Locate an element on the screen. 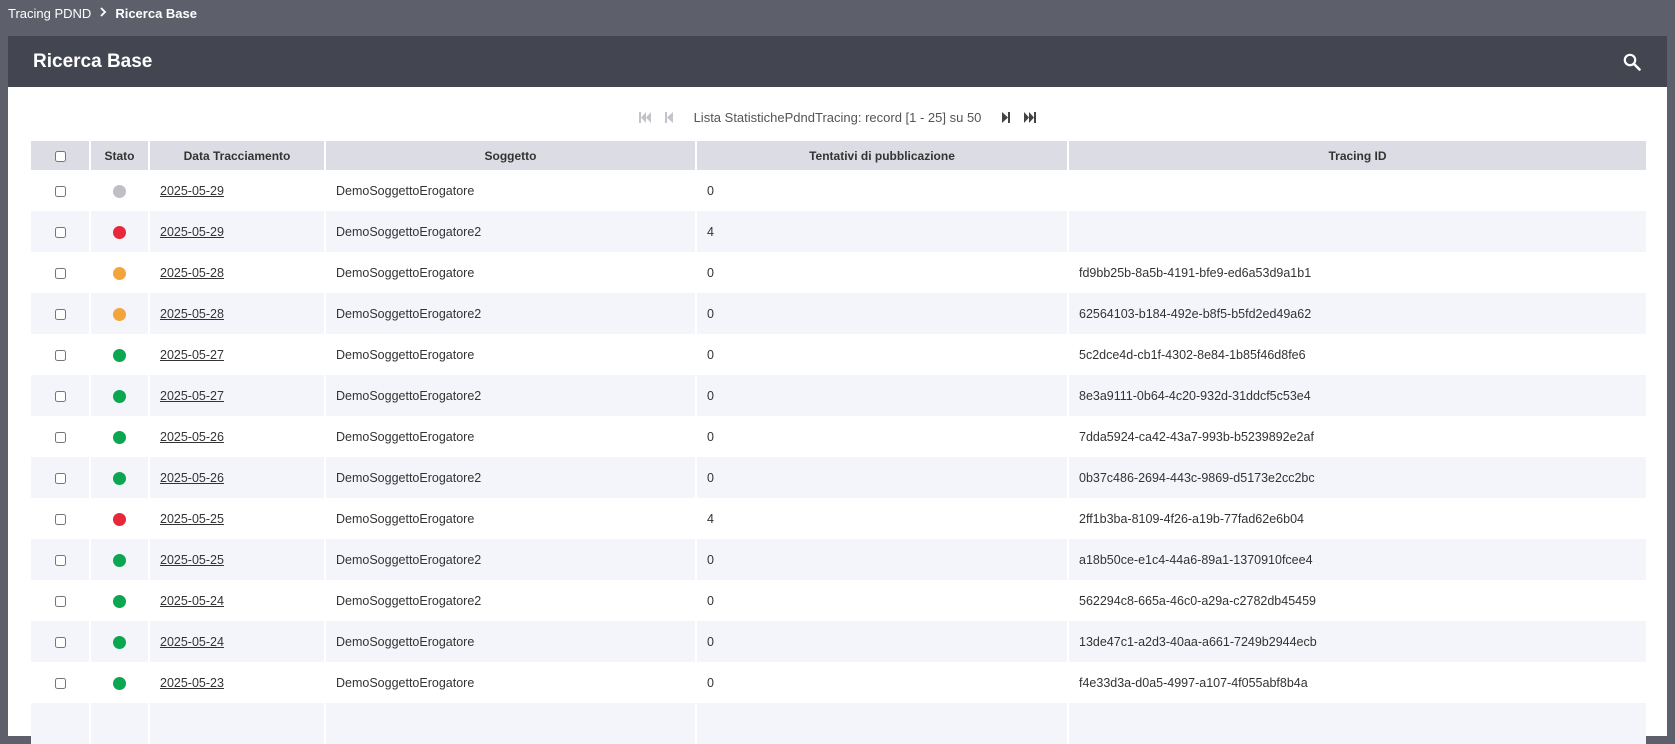 The height and width of the screenshot is (744, 1675). table-row: 2025-05-29 DemoSoggettoErogatore2 4 is located at coordinates (838, 231).